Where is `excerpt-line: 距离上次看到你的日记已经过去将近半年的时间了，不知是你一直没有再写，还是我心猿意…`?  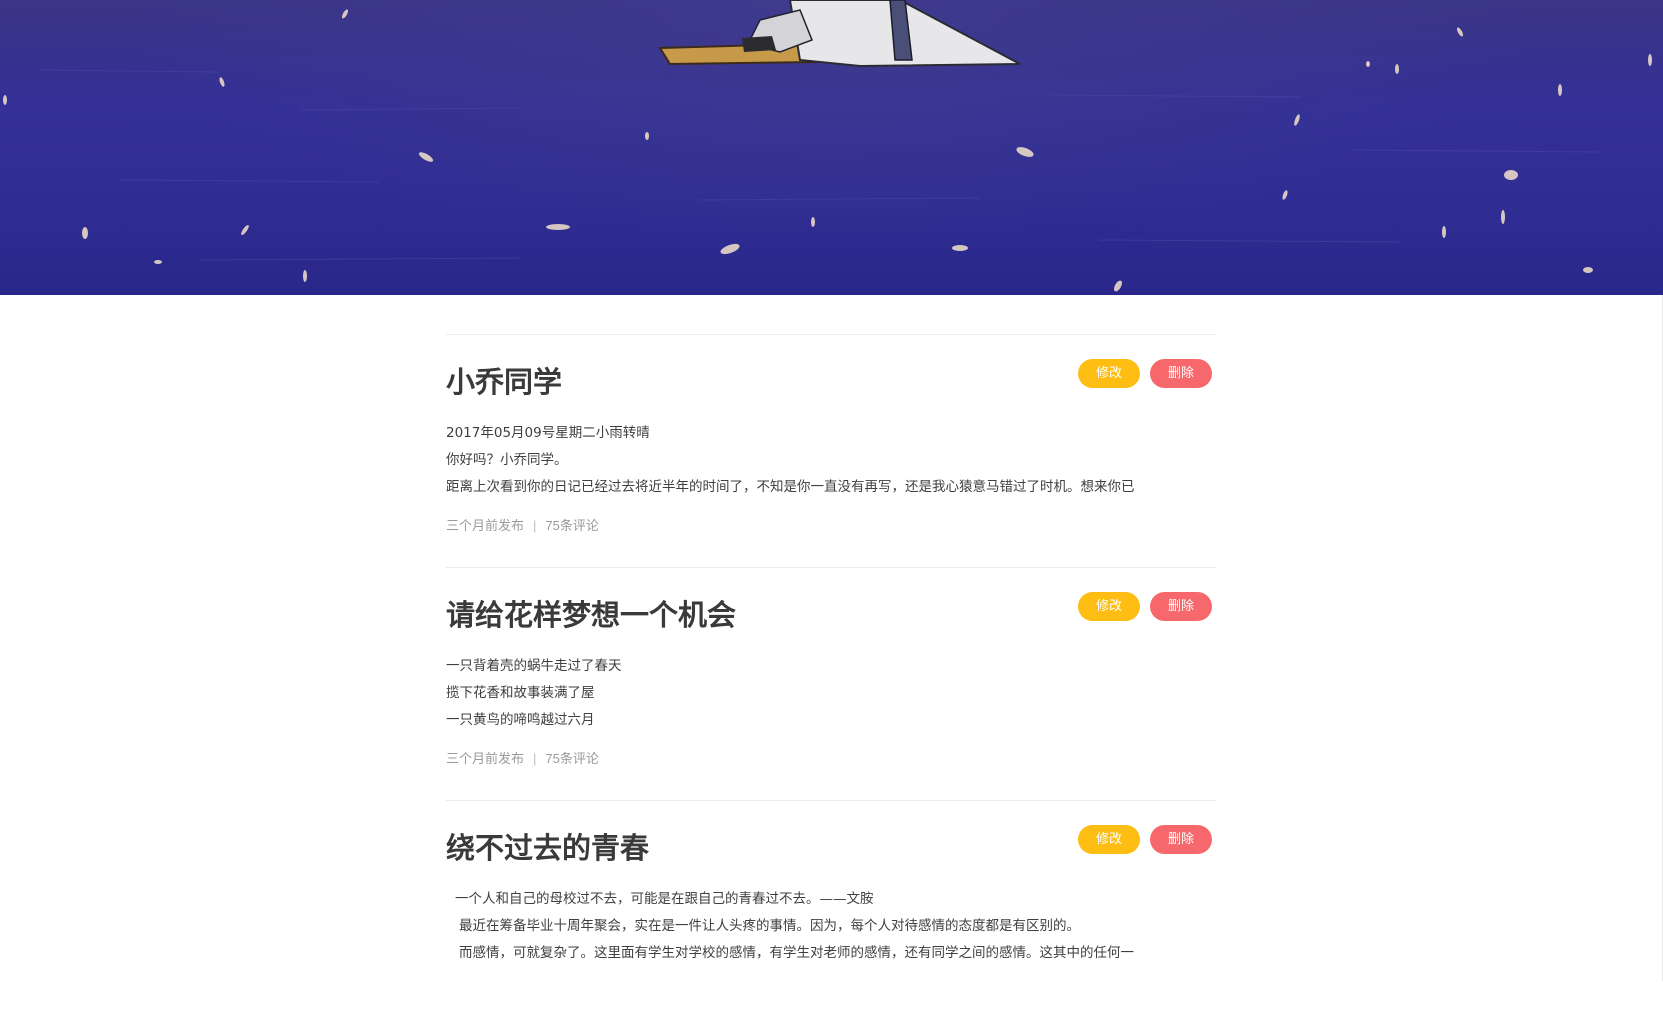 excerpt-line: 距离上次看到你的日记已经过去将近半年的时间了，不知是你一直没有再写，还是我心猿意… is located at coordinates (790, 487).